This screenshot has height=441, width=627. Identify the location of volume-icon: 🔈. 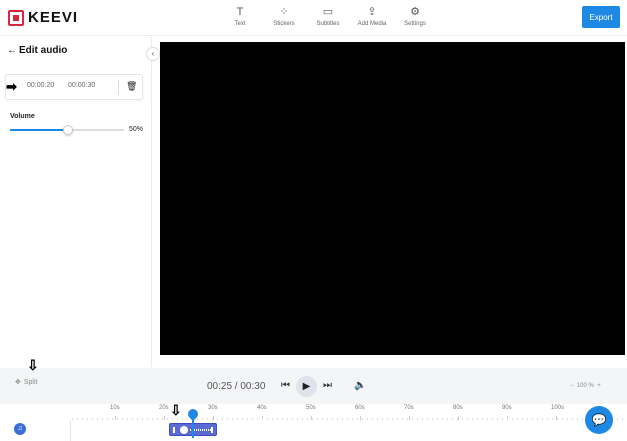
(360, 385).